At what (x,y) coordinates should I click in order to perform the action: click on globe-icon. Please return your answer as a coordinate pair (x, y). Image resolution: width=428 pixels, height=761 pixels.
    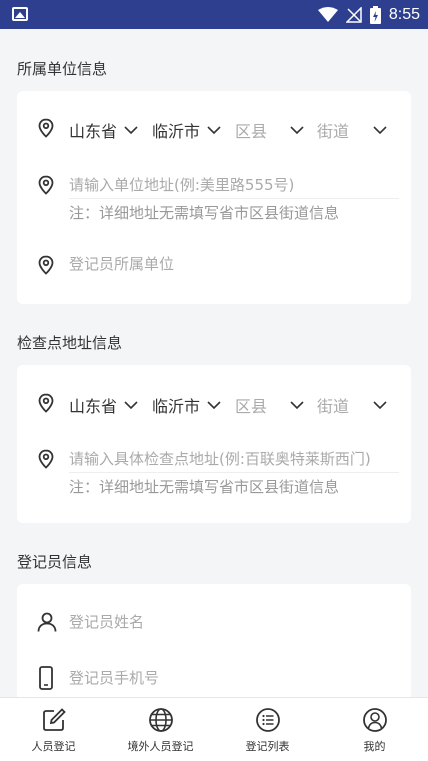
    Looking at the image, I should click on (160, 720).